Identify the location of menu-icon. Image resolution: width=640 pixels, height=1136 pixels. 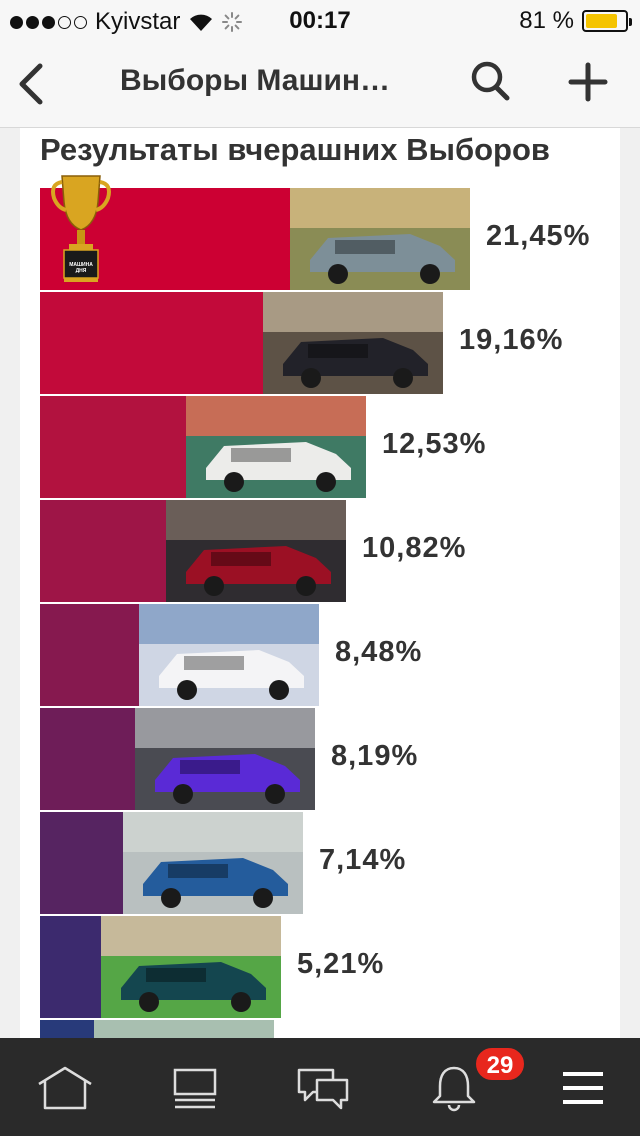
(583, 1088).